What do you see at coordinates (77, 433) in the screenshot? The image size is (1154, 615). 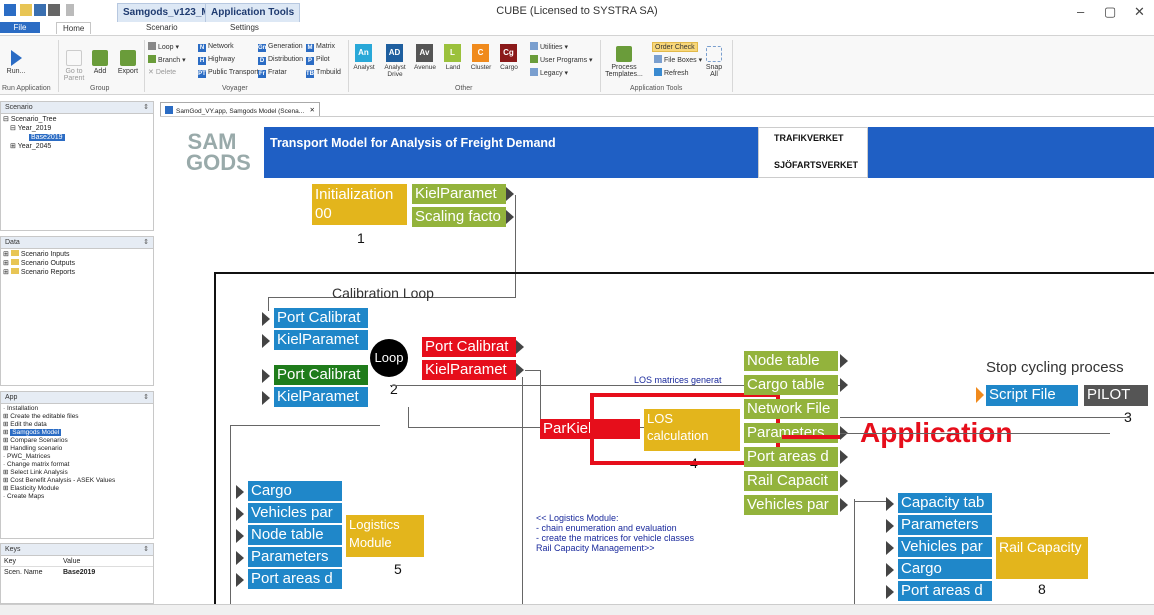 I see `tree-item-samgods-model: ⊞ Samgods Model` at bounding box center [77, 433].